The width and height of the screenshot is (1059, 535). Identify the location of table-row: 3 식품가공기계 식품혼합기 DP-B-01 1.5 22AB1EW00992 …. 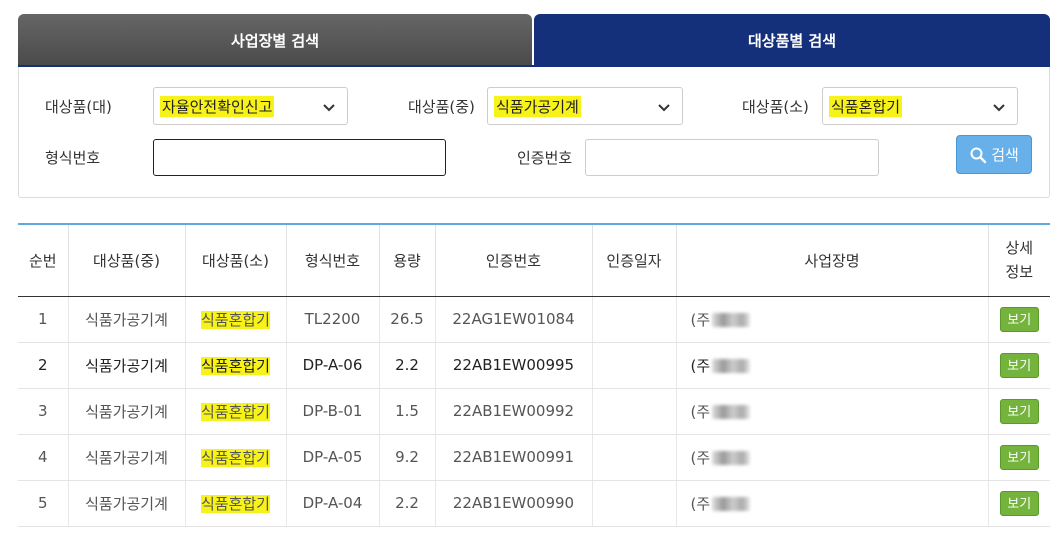
(534, 411).